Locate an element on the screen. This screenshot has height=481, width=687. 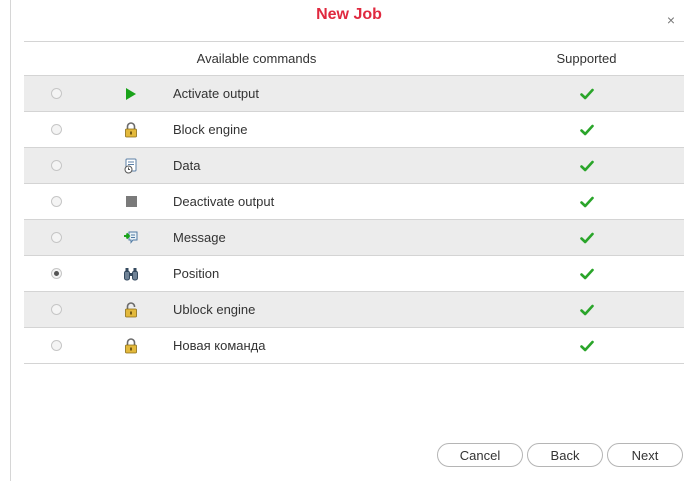
radio-selected-dot is located at coordinates (56, 273).